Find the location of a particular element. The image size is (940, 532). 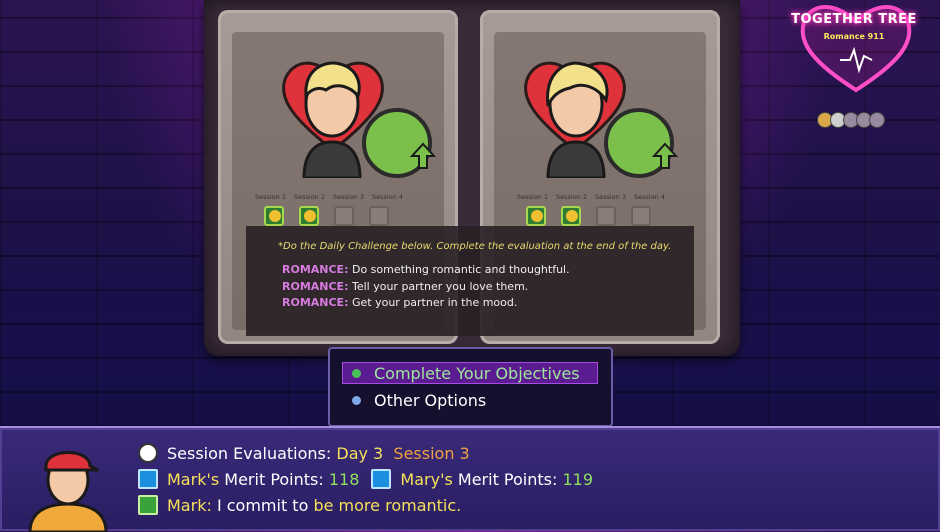

objective-text: Tell your partner you love them. is located at coordinates (438, 286).